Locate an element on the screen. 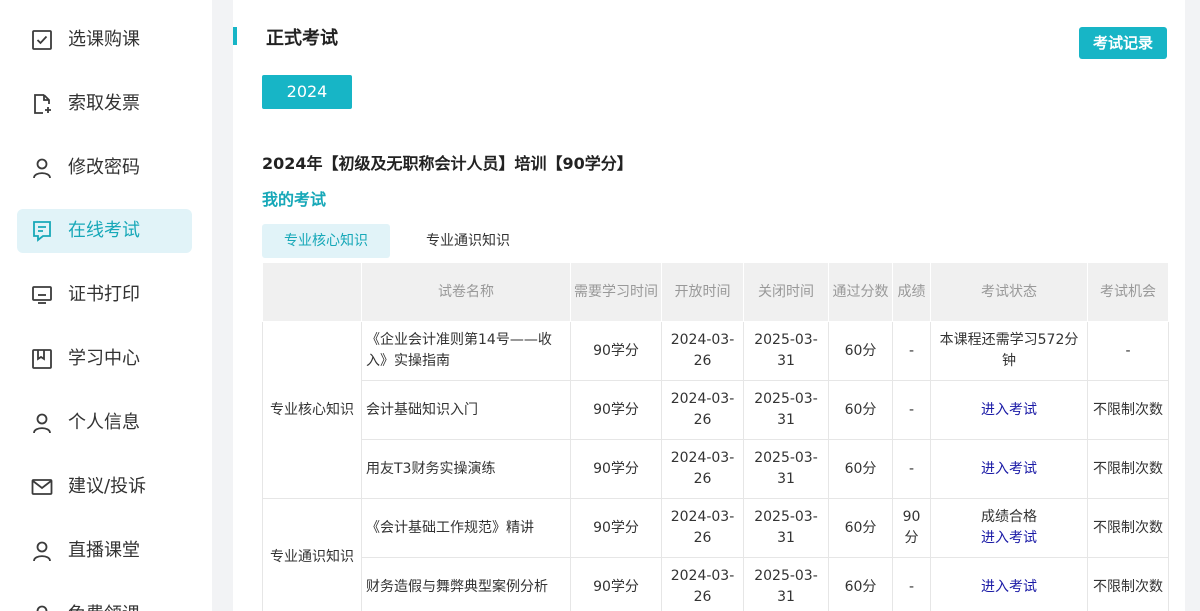 This screenshot has height=611, width=1200. table-header-row: 试卷名称 需要学习时间 开放时间 关闭时间 通过分数 成绩 考试状态 考试机会 is located at coordinates (715, 292).